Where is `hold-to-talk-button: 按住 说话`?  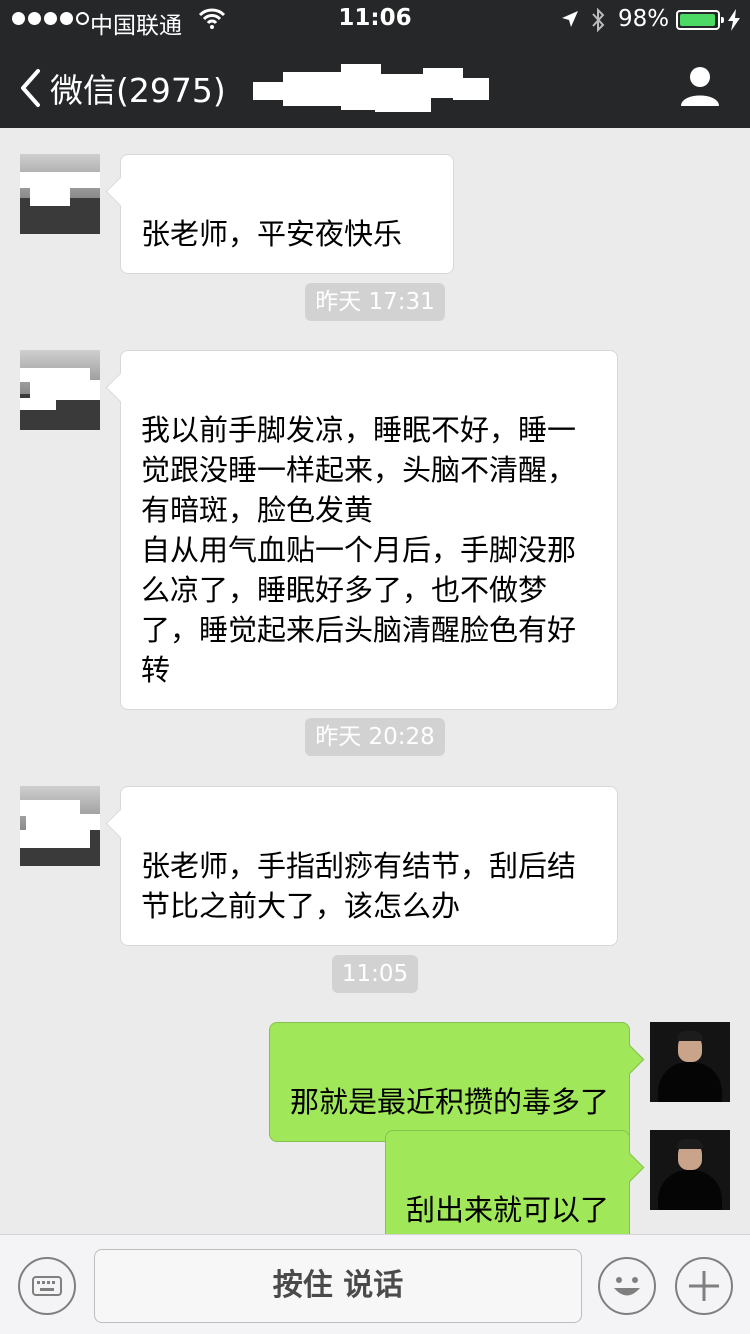 hold-to-talk-button: 按住 说话 is located at coordinates (338, 1286).